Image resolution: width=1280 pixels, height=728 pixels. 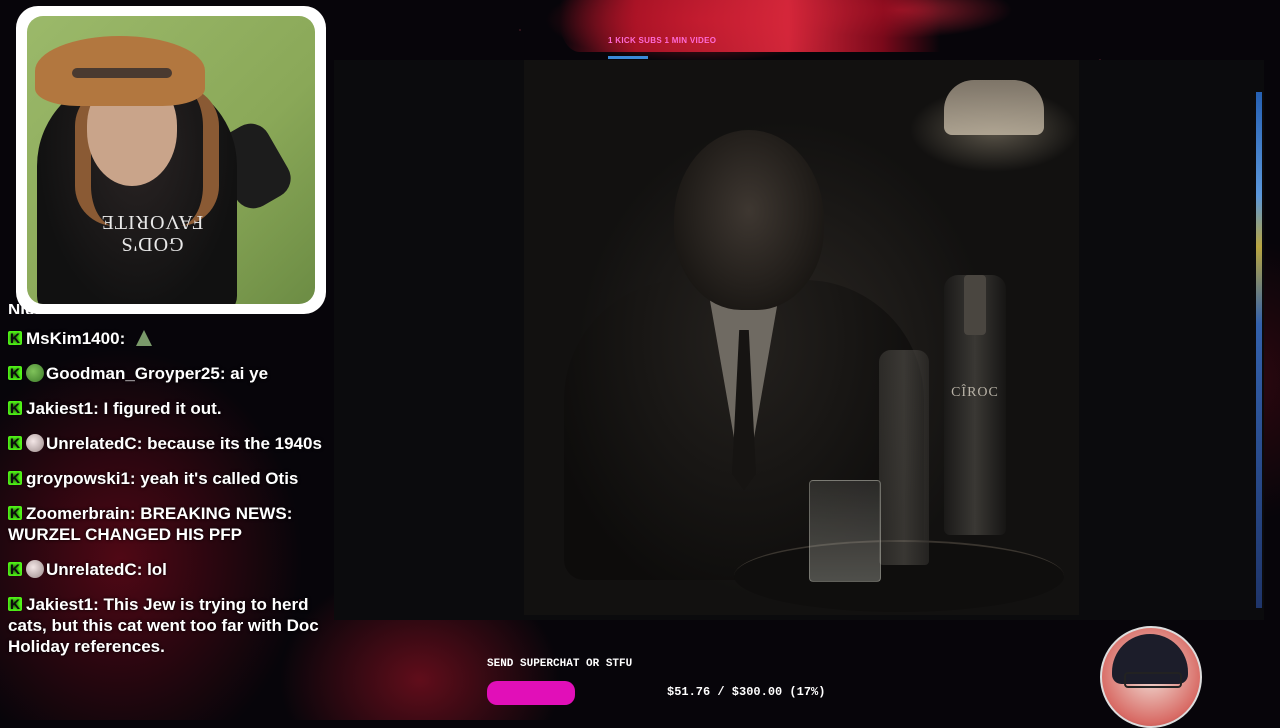 I want to click on chat-username: groypowski1, so click(x=78, y=478).